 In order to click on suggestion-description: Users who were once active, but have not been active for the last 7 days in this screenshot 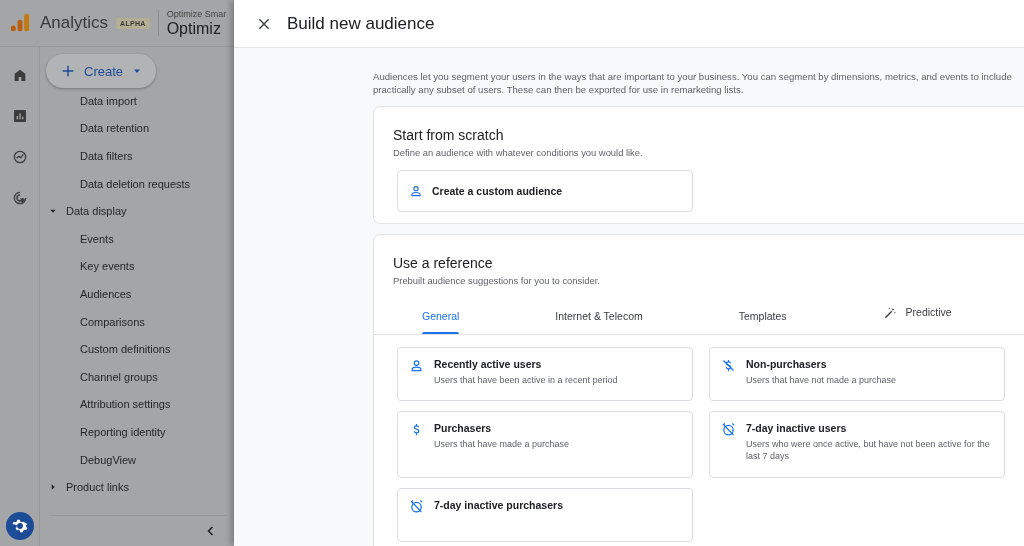, I will do `click(868, 450)`.